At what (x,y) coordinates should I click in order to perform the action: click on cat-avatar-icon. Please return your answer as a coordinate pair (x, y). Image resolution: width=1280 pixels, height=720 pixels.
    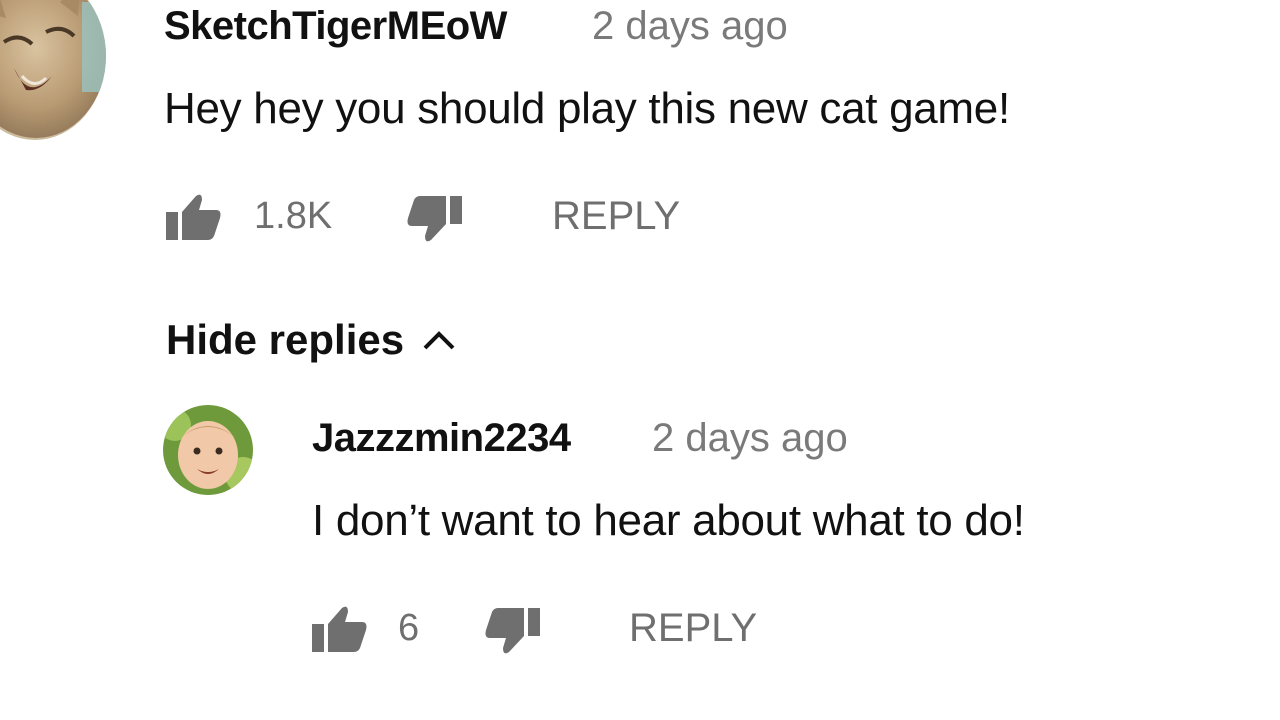
    Looking at the image, I should click on (53, 70).